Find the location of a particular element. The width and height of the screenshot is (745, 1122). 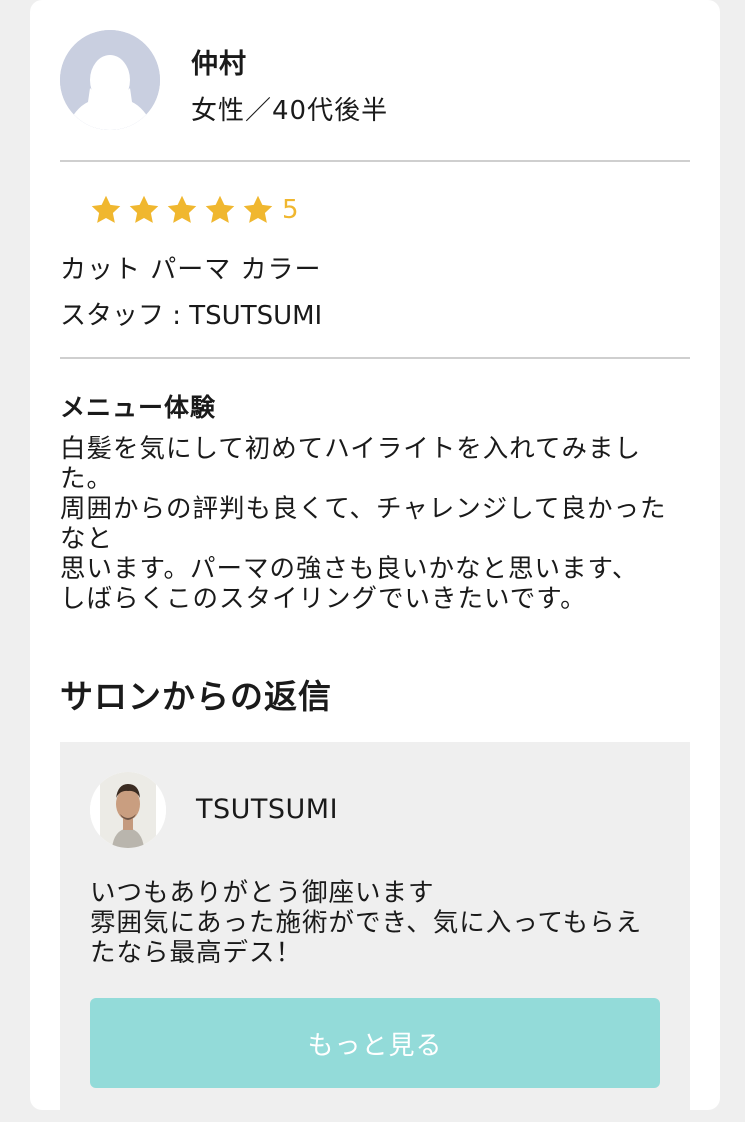

reviewer-avatar-icon is located at coordinates (110, 80).